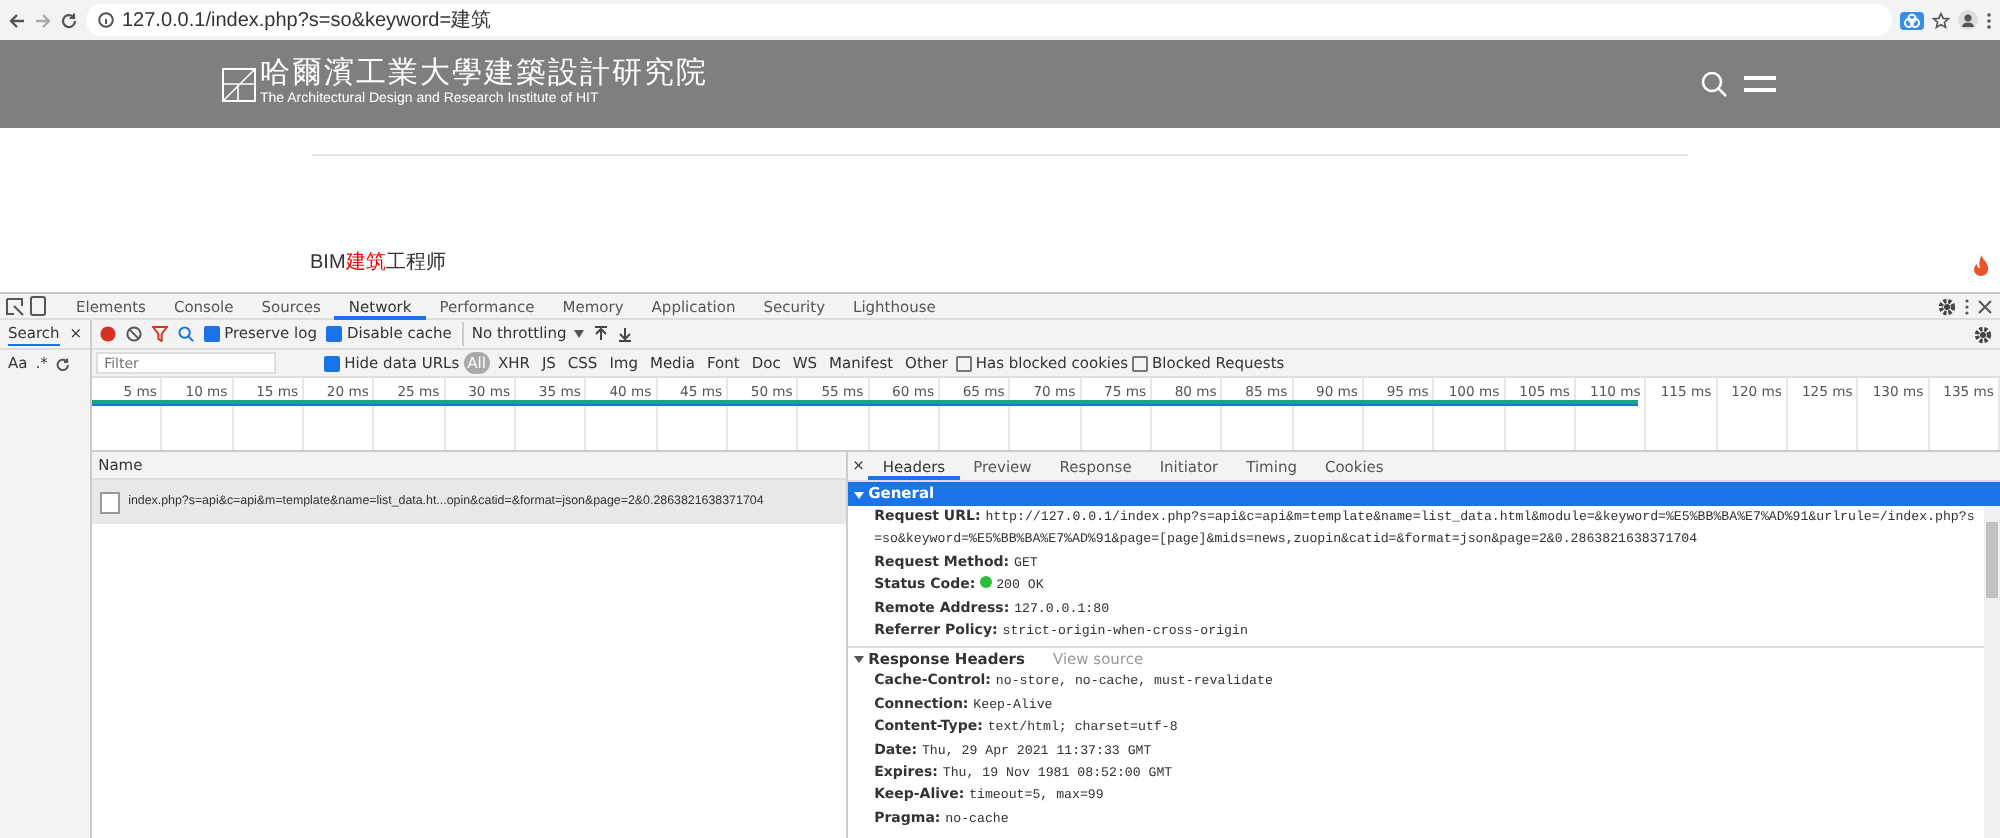 The height and width of the screenshot is (838, 2000). Describe the element at coordinates (69, 20) in the screenshot. I see `reload-icon` at that location.